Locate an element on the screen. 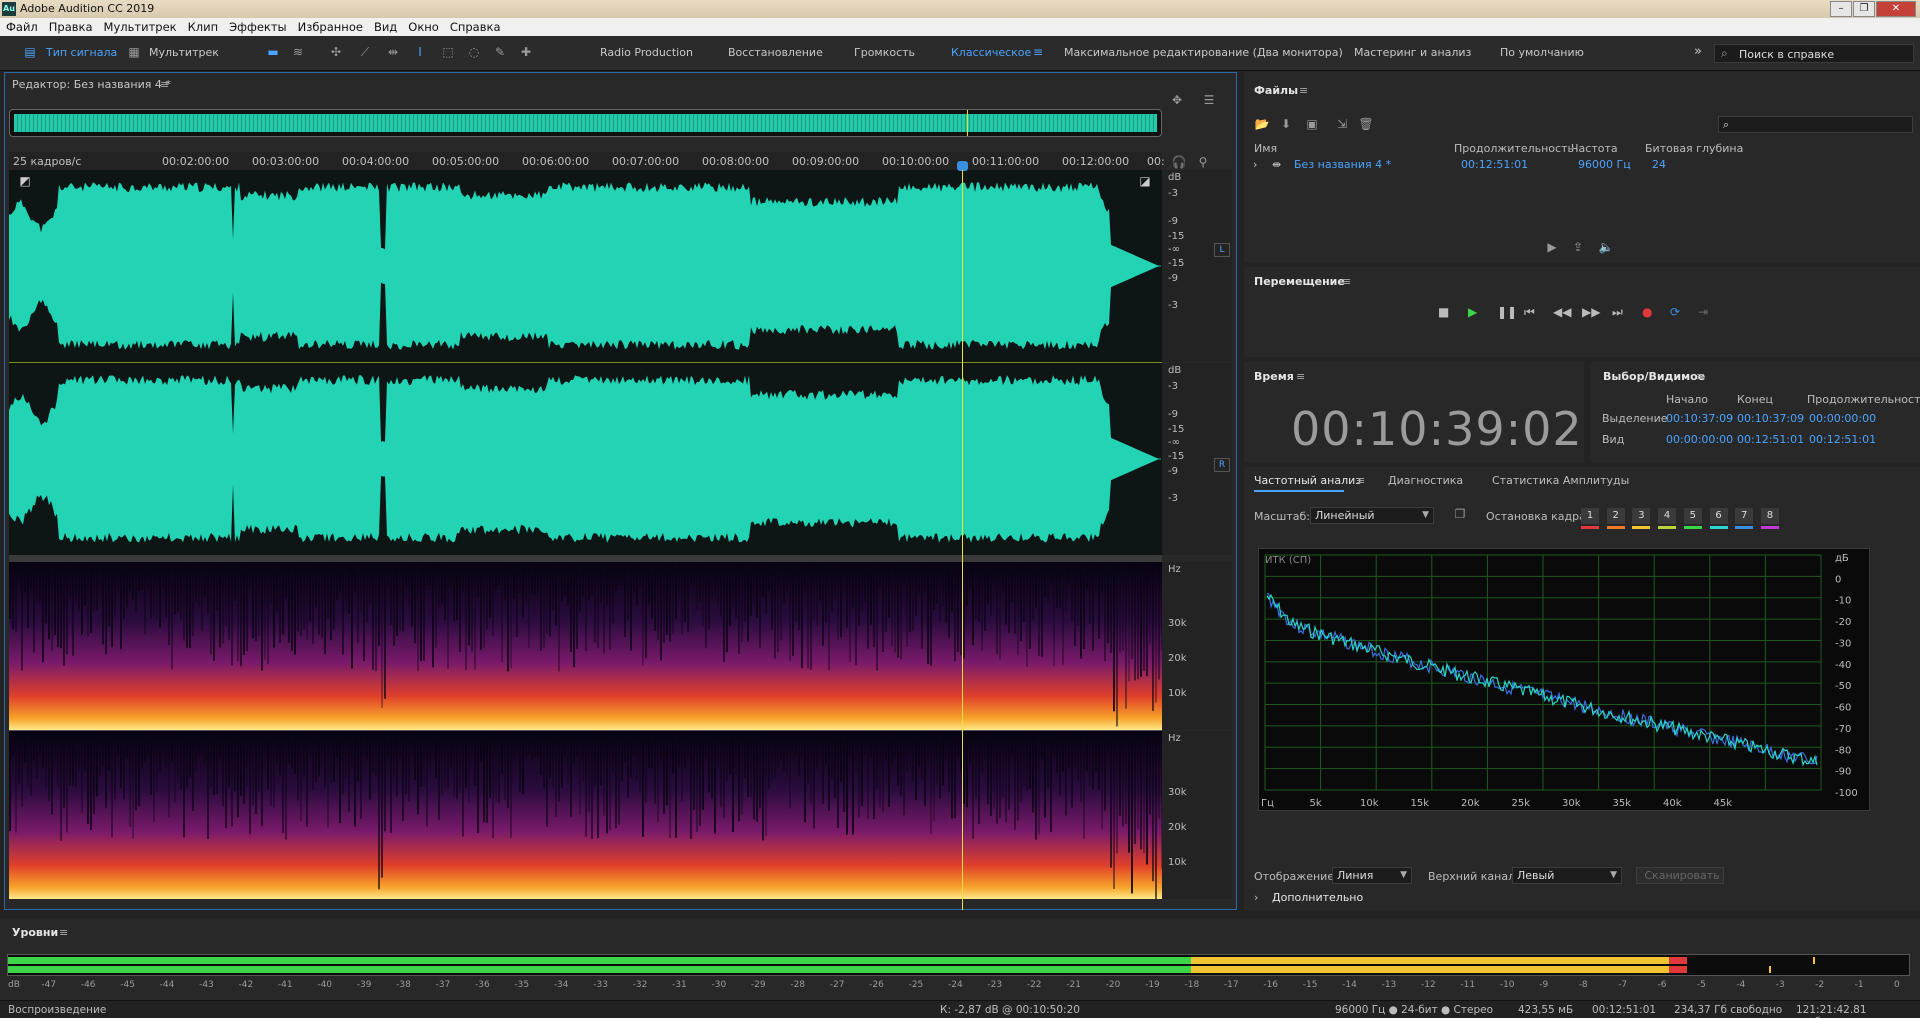  pin-icon: ⚲ is located at coordinates (1203, 162).